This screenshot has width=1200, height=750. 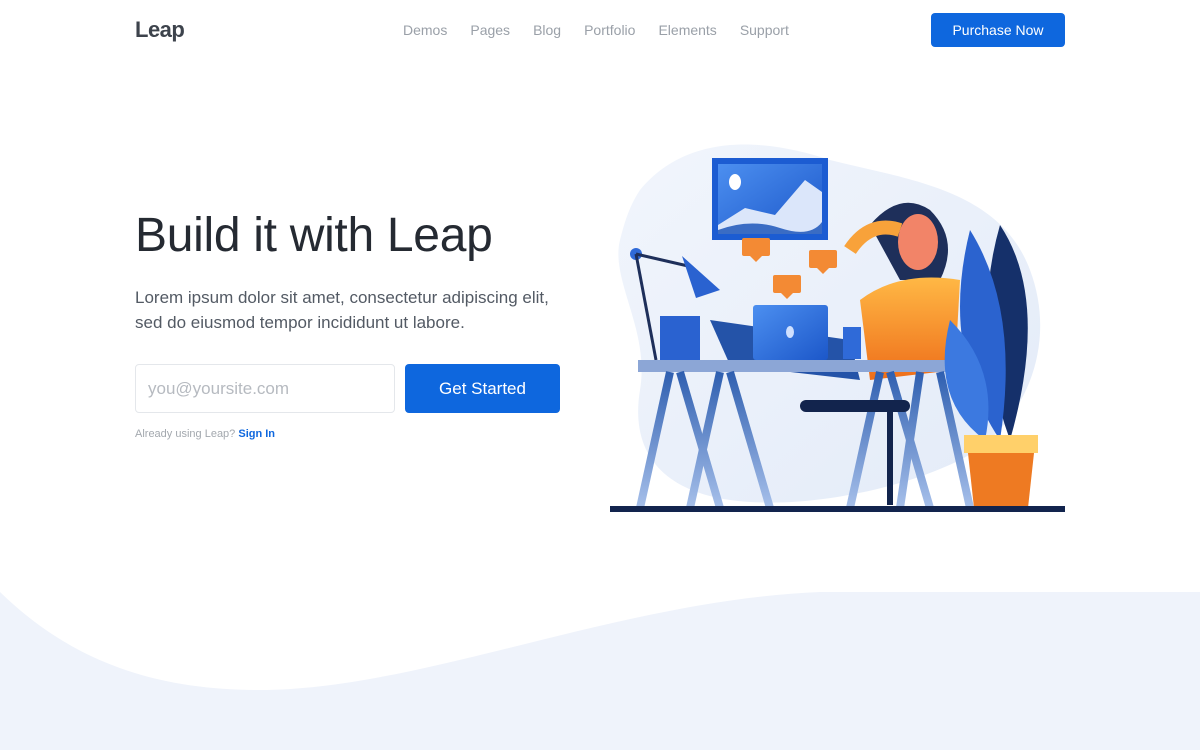 I want to click on get-started-button: Get Started, so click(x=482, y=388).